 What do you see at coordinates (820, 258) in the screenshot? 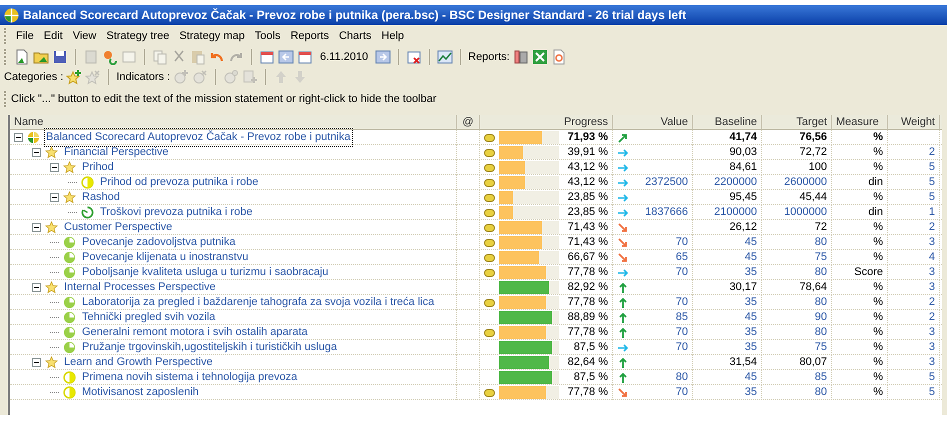
I see `target-text: 75` at bounding box center [820, 258].